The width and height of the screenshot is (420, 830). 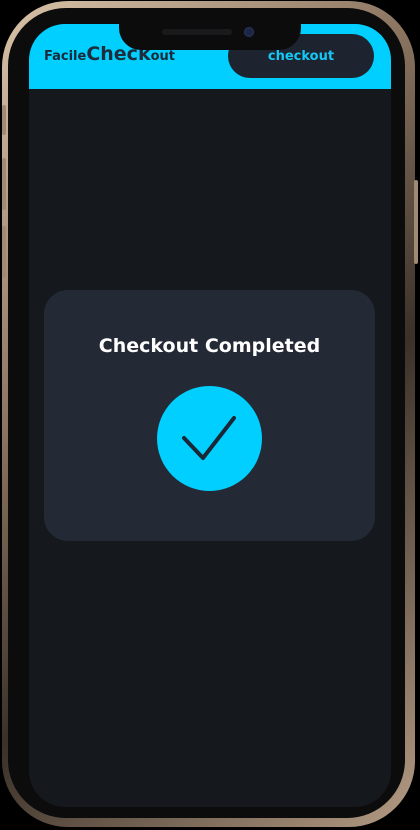 What do you see at coordinates (4, 184) in the screenshot?
I see `volume-up-button` at bounding box center [4, 184].